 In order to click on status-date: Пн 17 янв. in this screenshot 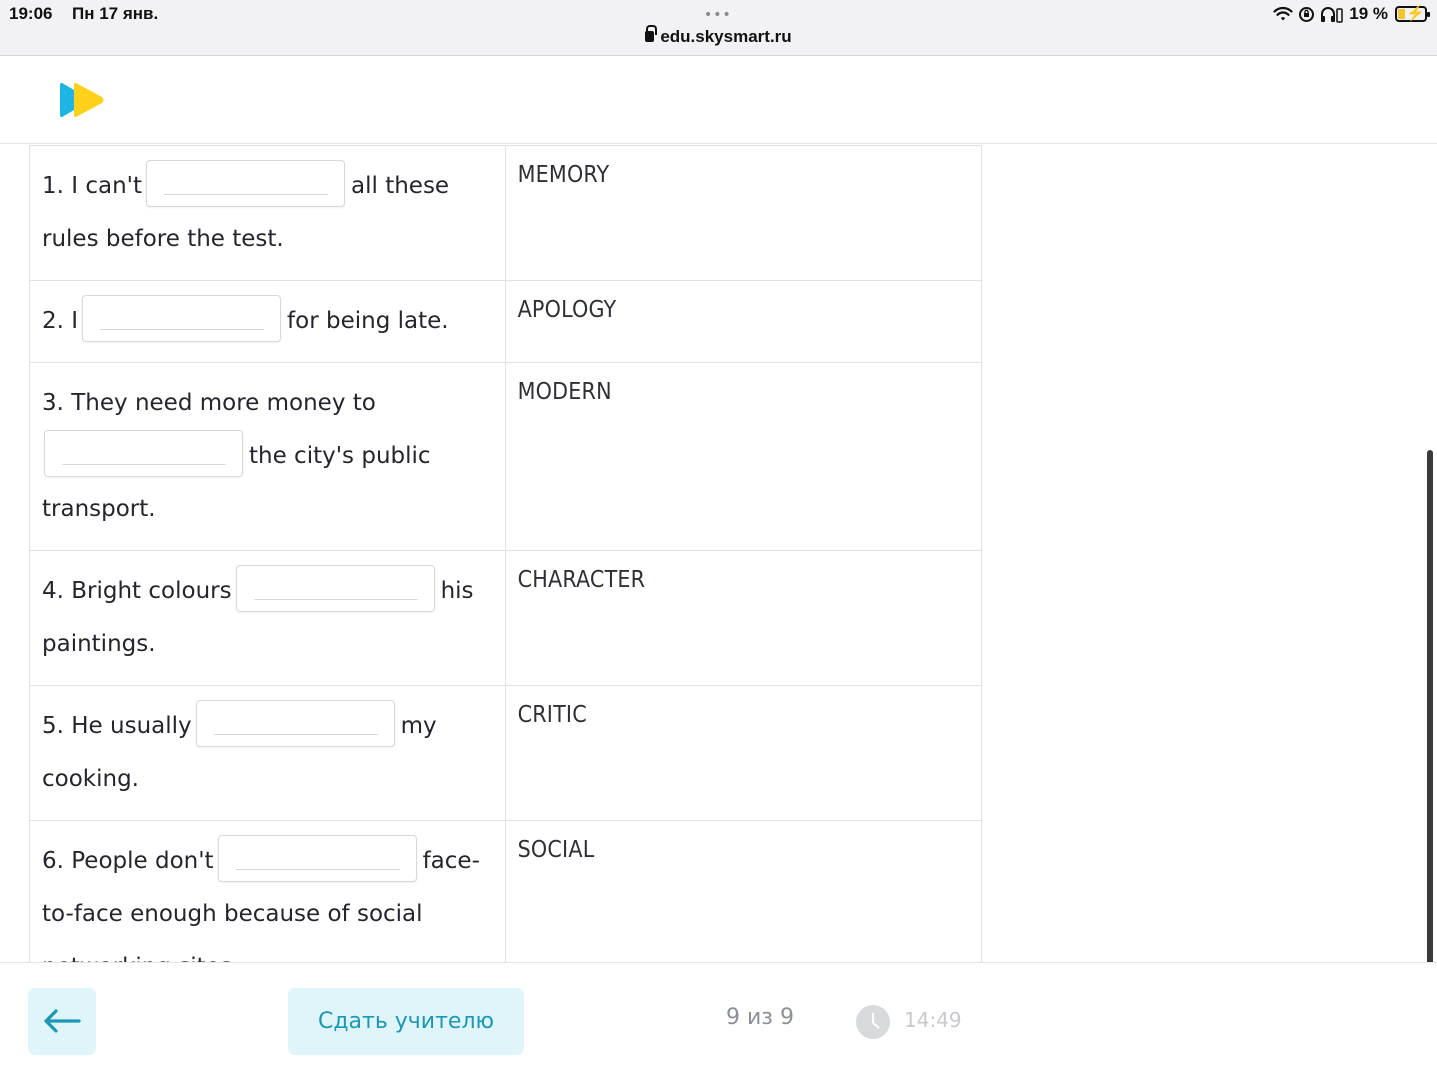, I will do `click(115, 13)`.